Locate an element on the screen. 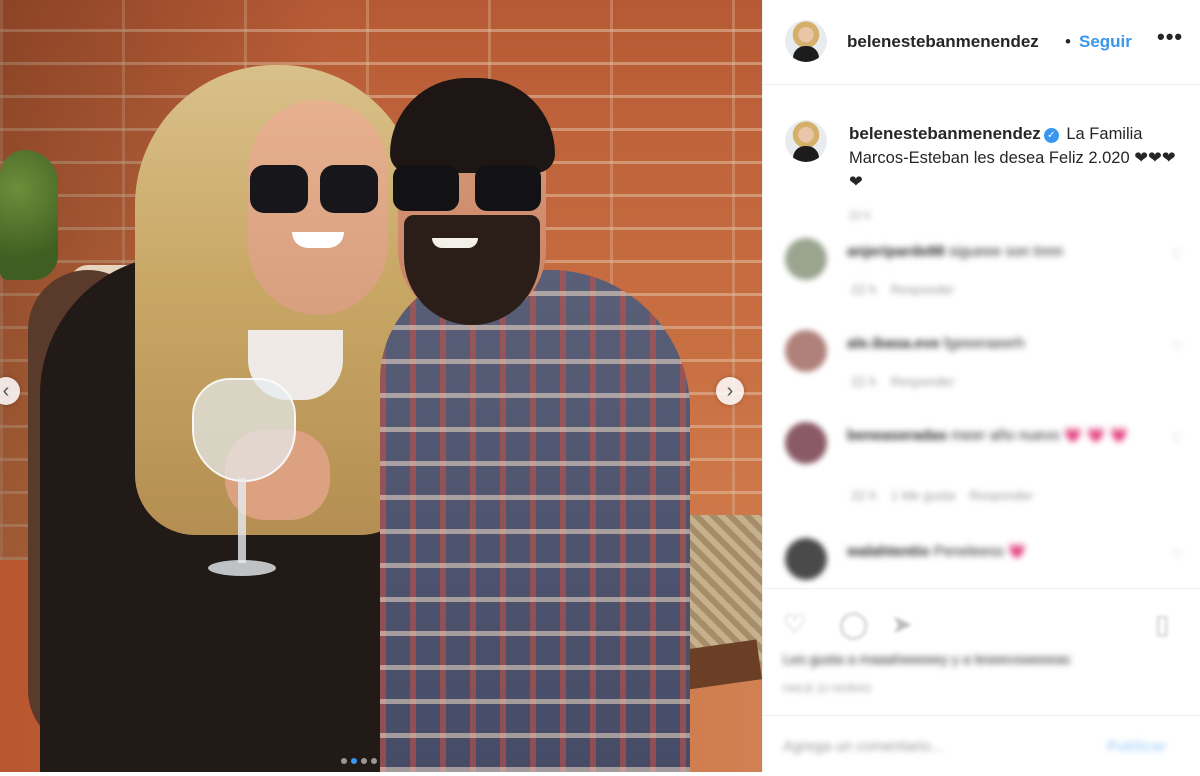 This screenshot has width=1200, height=776. plant is located at coordinates (29, 215).